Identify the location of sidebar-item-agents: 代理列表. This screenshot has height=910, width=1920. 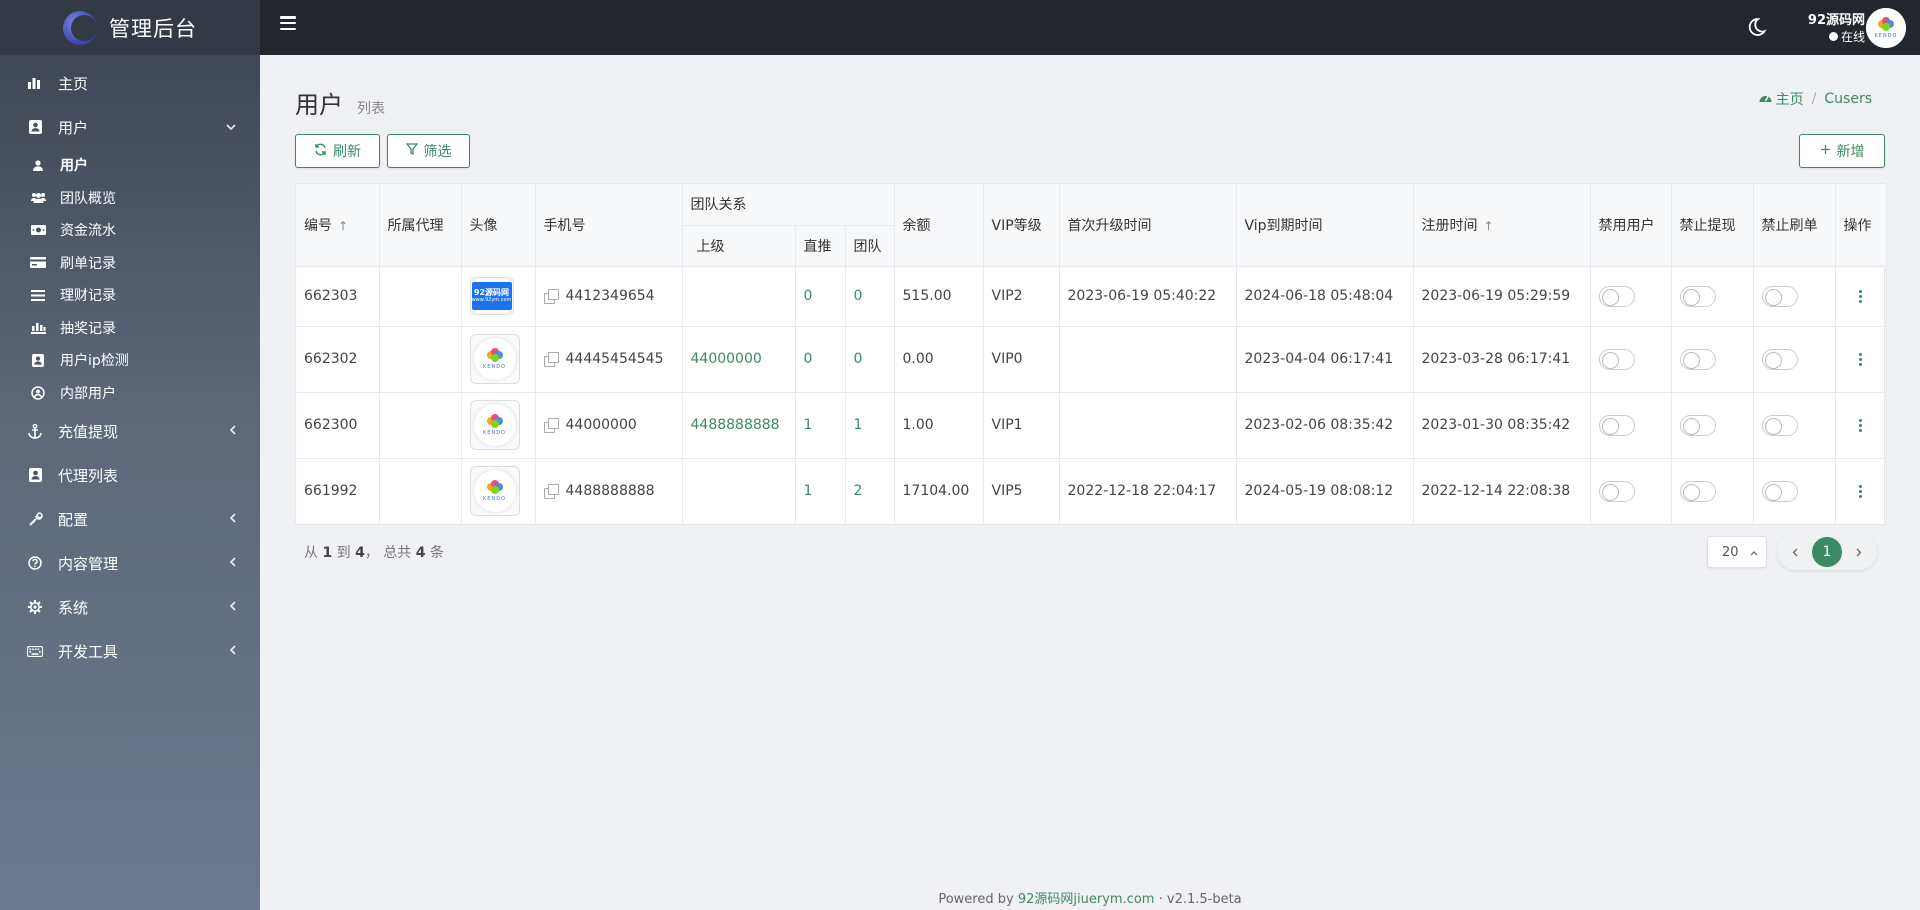
(130, 475).